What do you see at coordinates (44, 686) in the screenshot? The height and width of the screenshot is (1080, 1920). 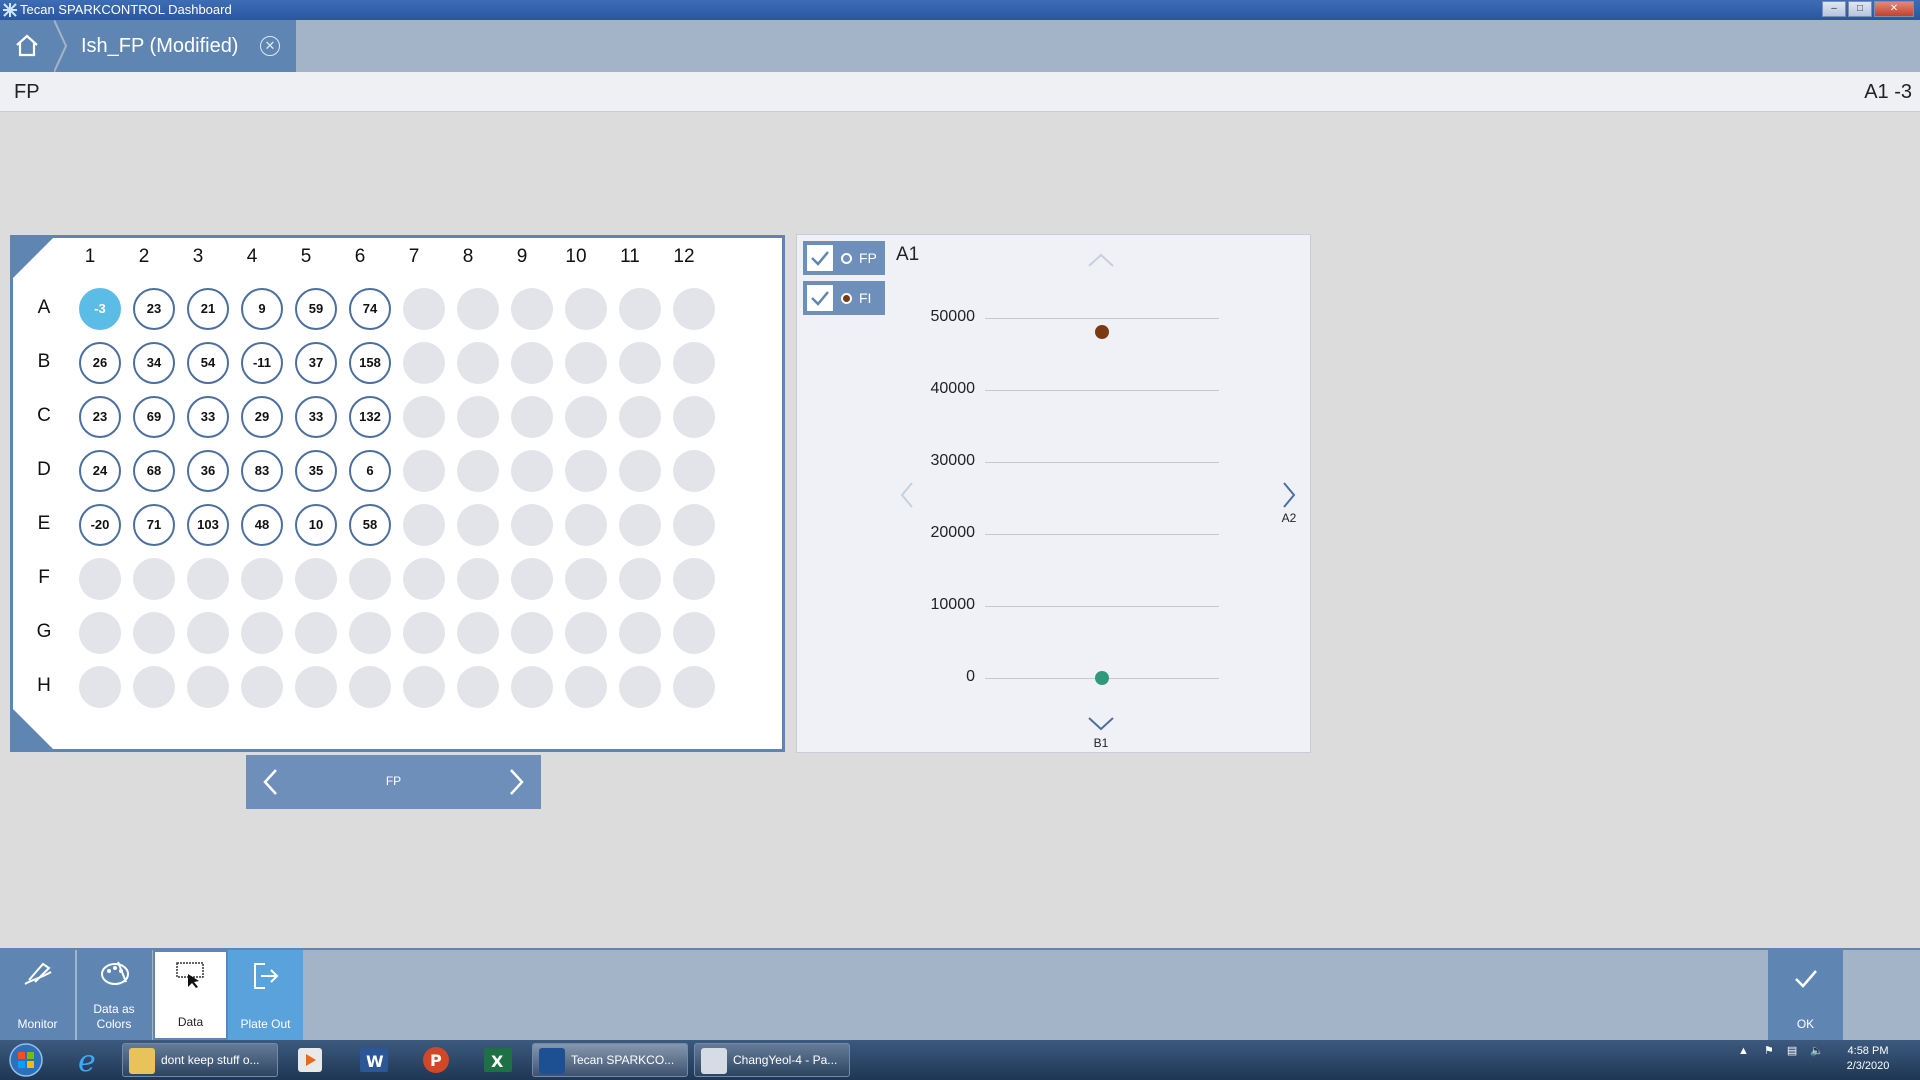 I see `row-header: H` at bounding box center [44, 686].